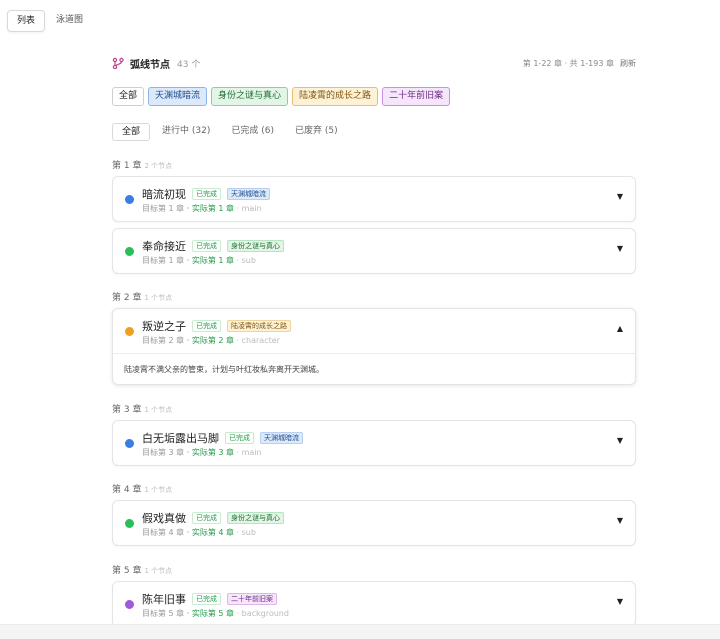 The height and width of the screenshot is (639, 720). What do you see at coordinates (118, 63) in the screenshot?
I see `branch-icon` at bounding box center [118, 63].